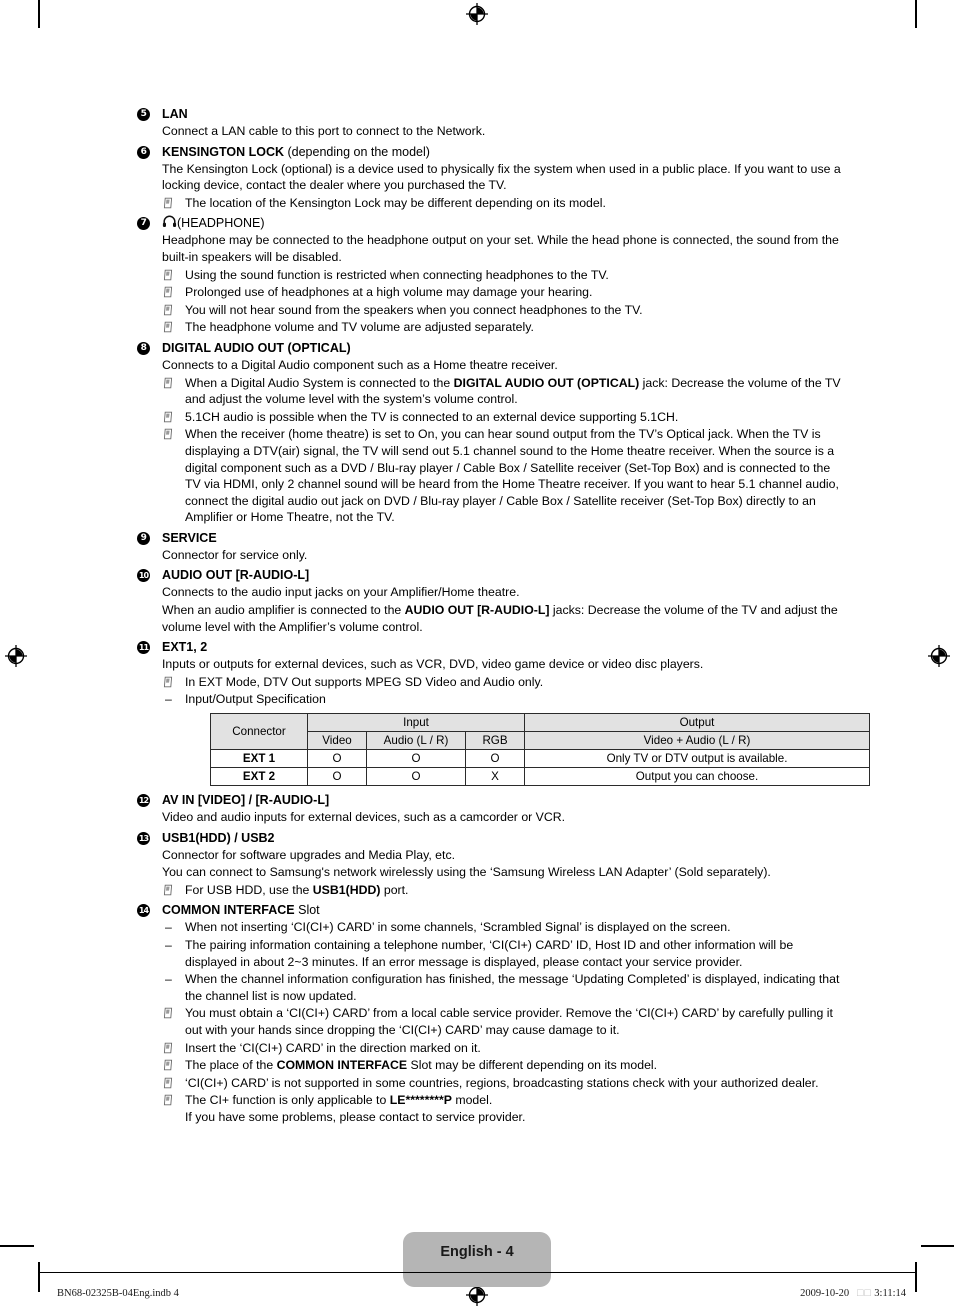  What do you see at coordinates (236, 575) in the screenshot?
I see `section-title: AUDIO OUT [R-AUDIO-L]` at bounding box center [236, 575].